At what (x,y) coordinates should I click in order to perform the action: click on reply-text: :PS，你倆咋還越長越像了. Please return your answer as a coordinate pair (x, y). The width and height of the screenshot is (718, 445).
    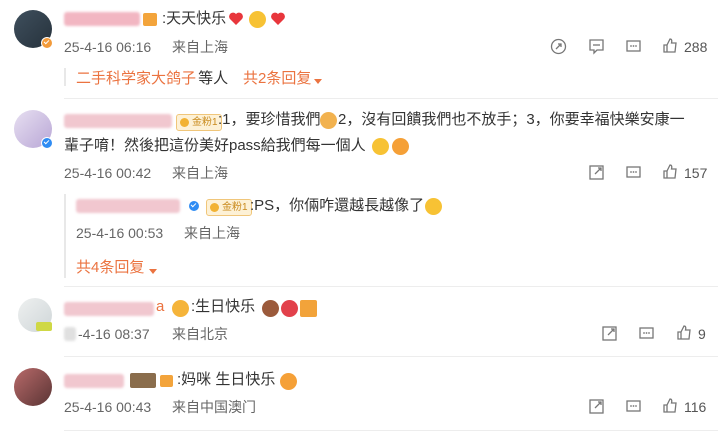
    Looking at the image, I should click on (337, 205).